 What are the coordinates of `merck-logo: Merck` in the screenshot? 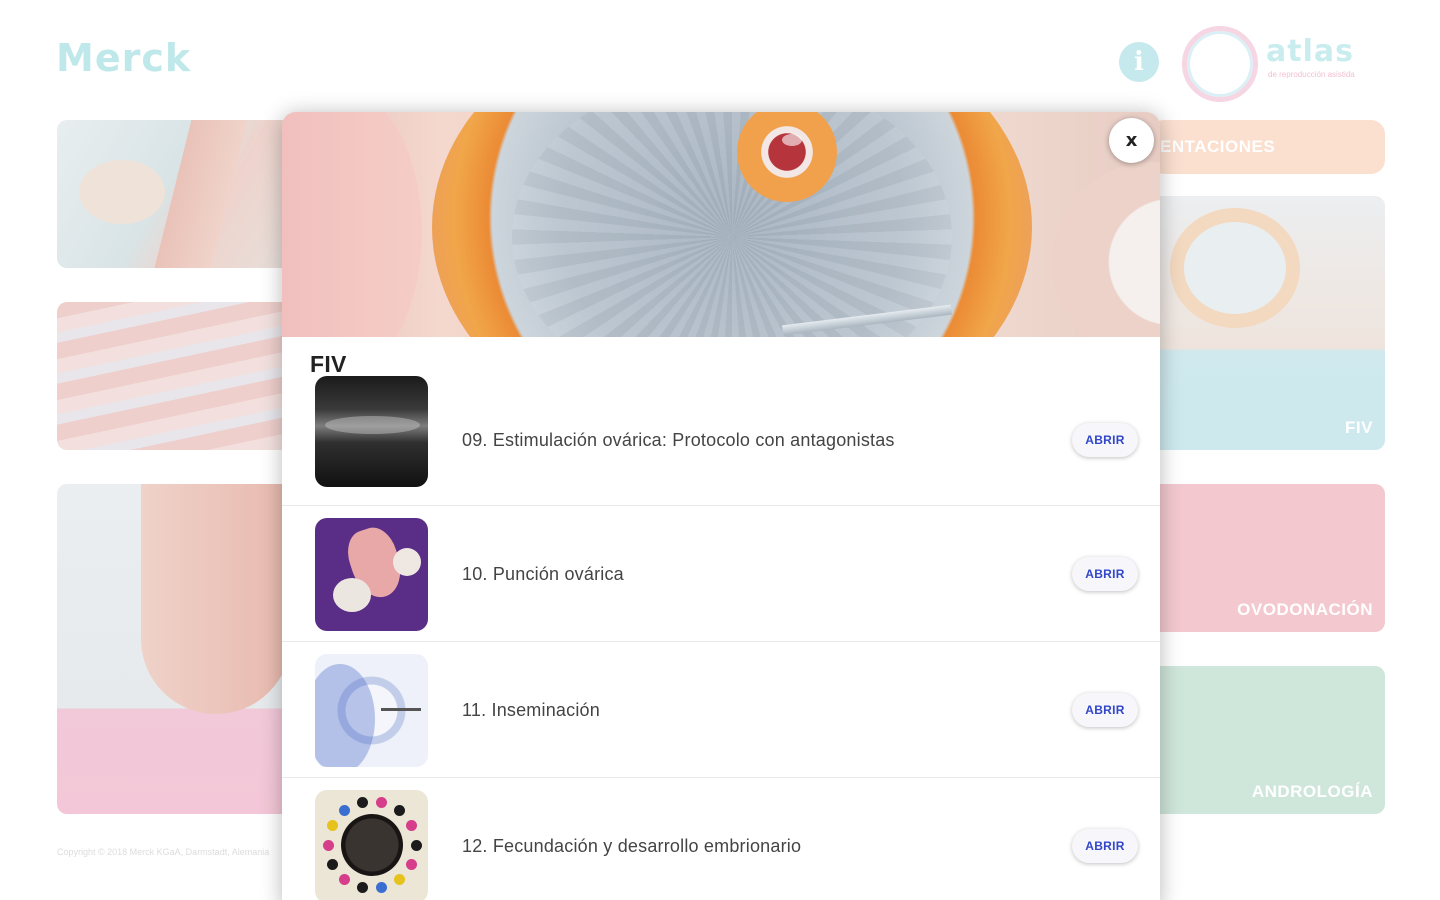 It's located at (124, 58).